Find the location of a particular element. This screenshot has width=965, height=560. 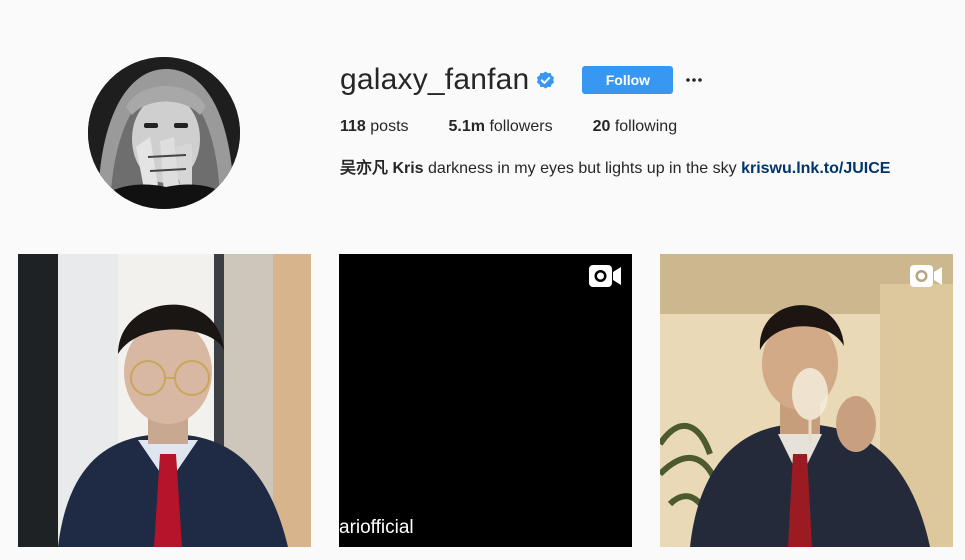

username: galaxy_fanfan is located at coordinates (435, 79).